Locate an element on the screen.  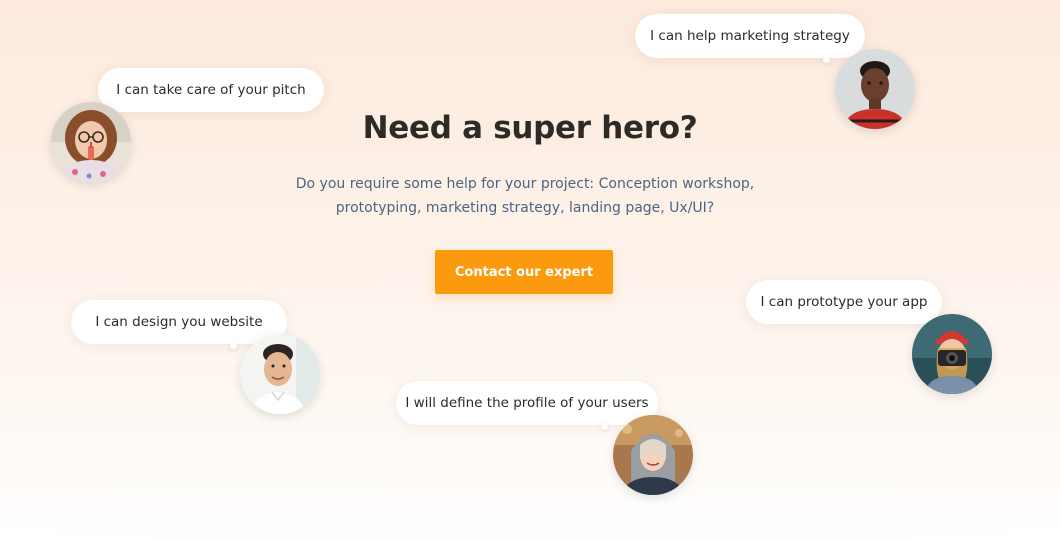
speech-bubble-website: I can design you website is located at coordinates (179, 322).